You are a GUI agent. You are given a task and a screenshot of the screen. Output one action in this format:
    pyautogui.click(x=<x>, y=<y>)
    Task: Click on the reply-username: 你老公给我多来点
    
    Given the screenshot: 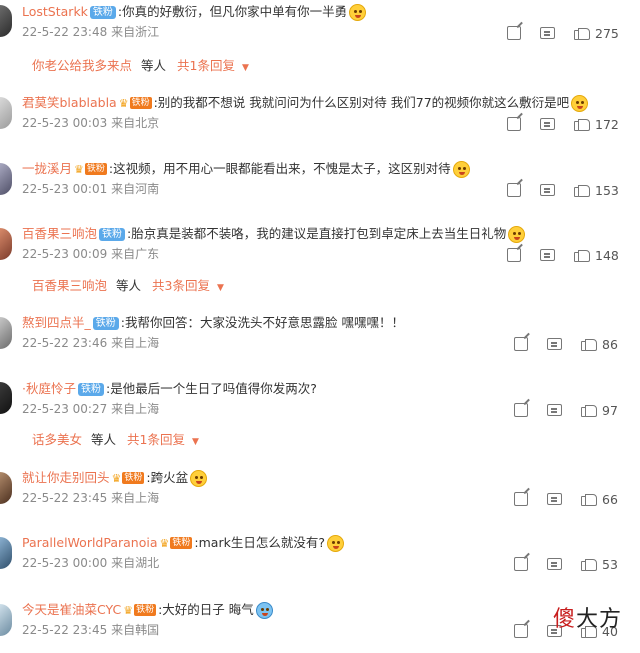 What is the action you would take?
    pyautogui.click(x=82, y=65)
    